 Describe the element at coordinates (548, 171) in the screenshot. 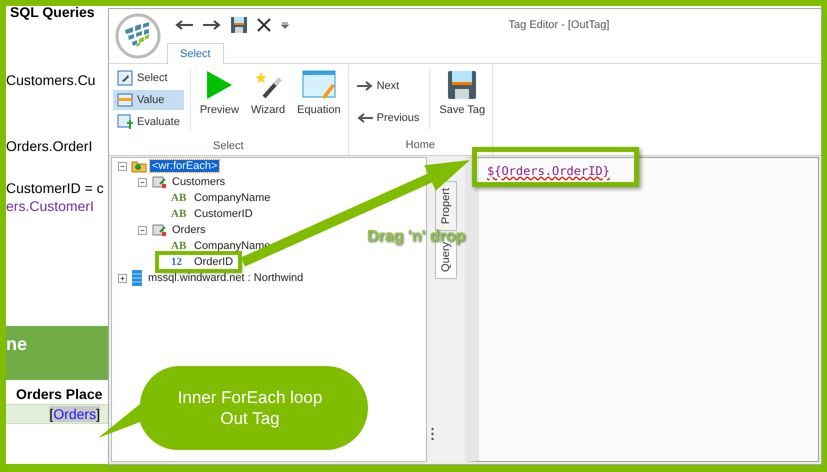

I see `editor-text: ${Orders.OrderID}` at that location.